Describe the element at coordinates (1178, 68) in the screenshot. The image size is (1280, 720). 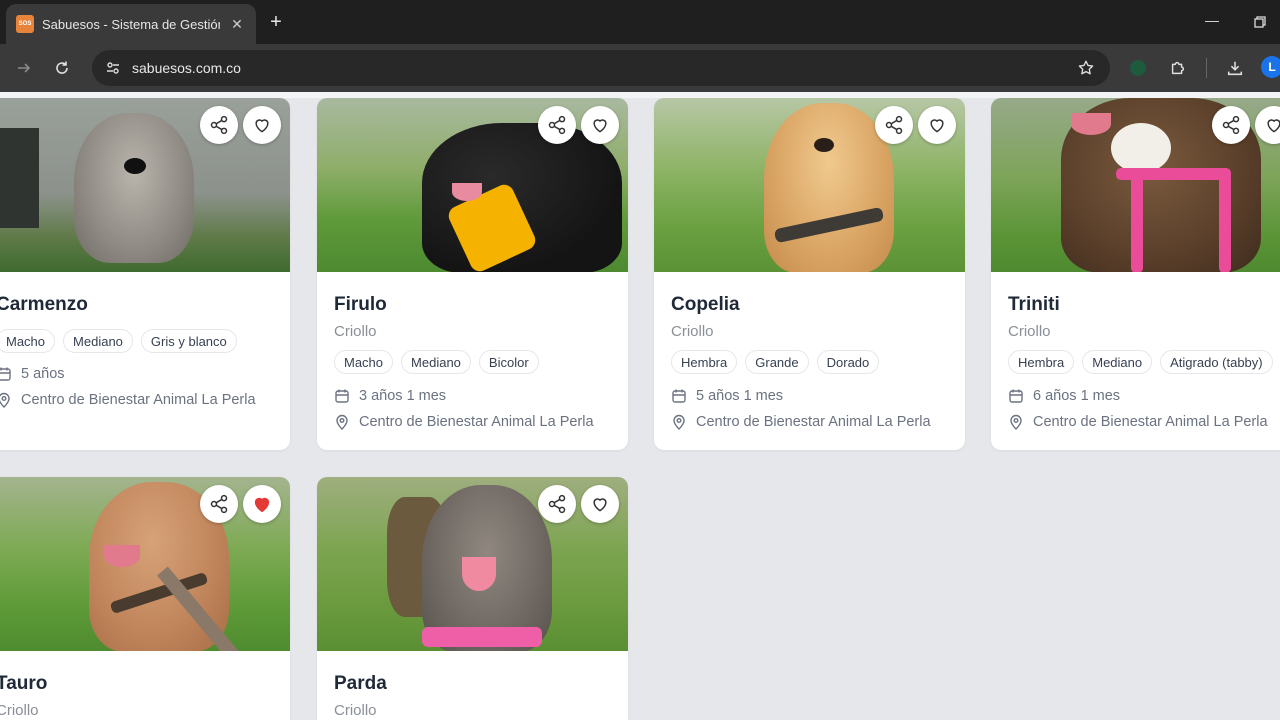
I see `extensions-puzzle-icon` at that location.